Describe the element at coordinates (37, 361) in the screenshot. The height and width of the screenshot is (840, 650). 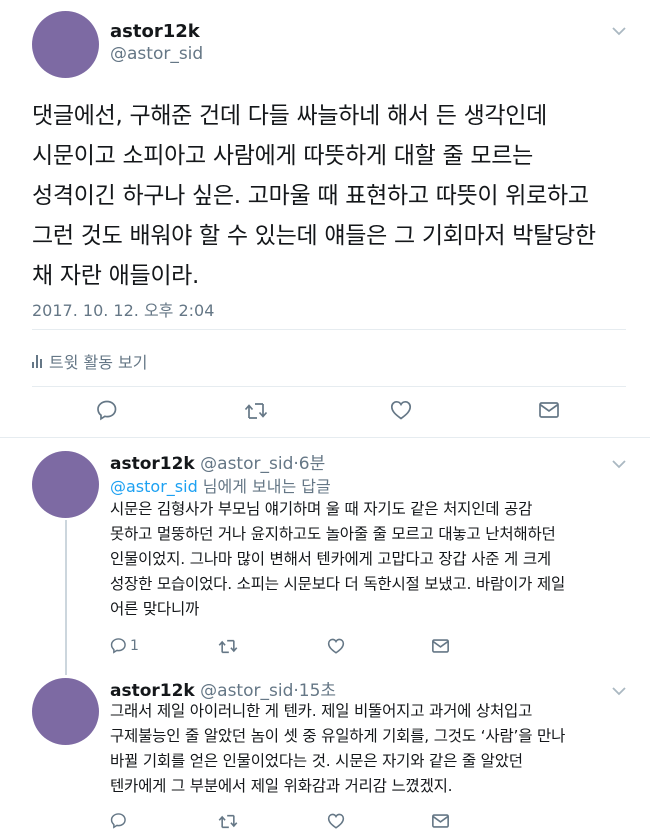
I see `activity-icon` at that location.